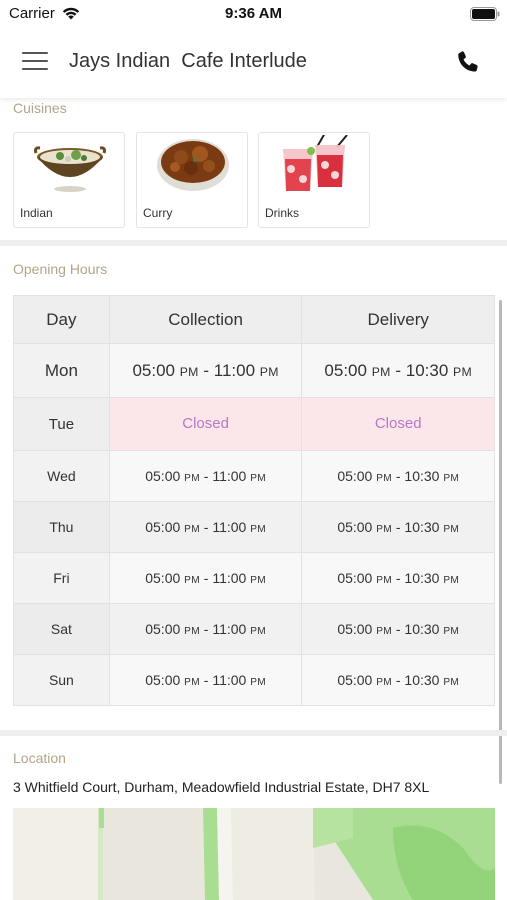  What do you see at coordinates (485, 14) in the screenshot?
I see `battery-icon` at bounding box center [485, 14].